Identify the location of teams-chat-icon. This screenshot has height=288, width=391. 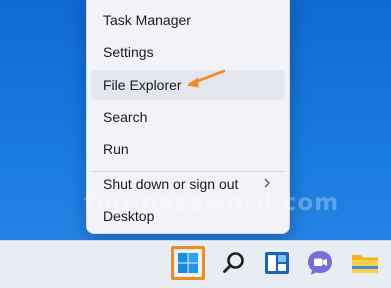
(320, 263).